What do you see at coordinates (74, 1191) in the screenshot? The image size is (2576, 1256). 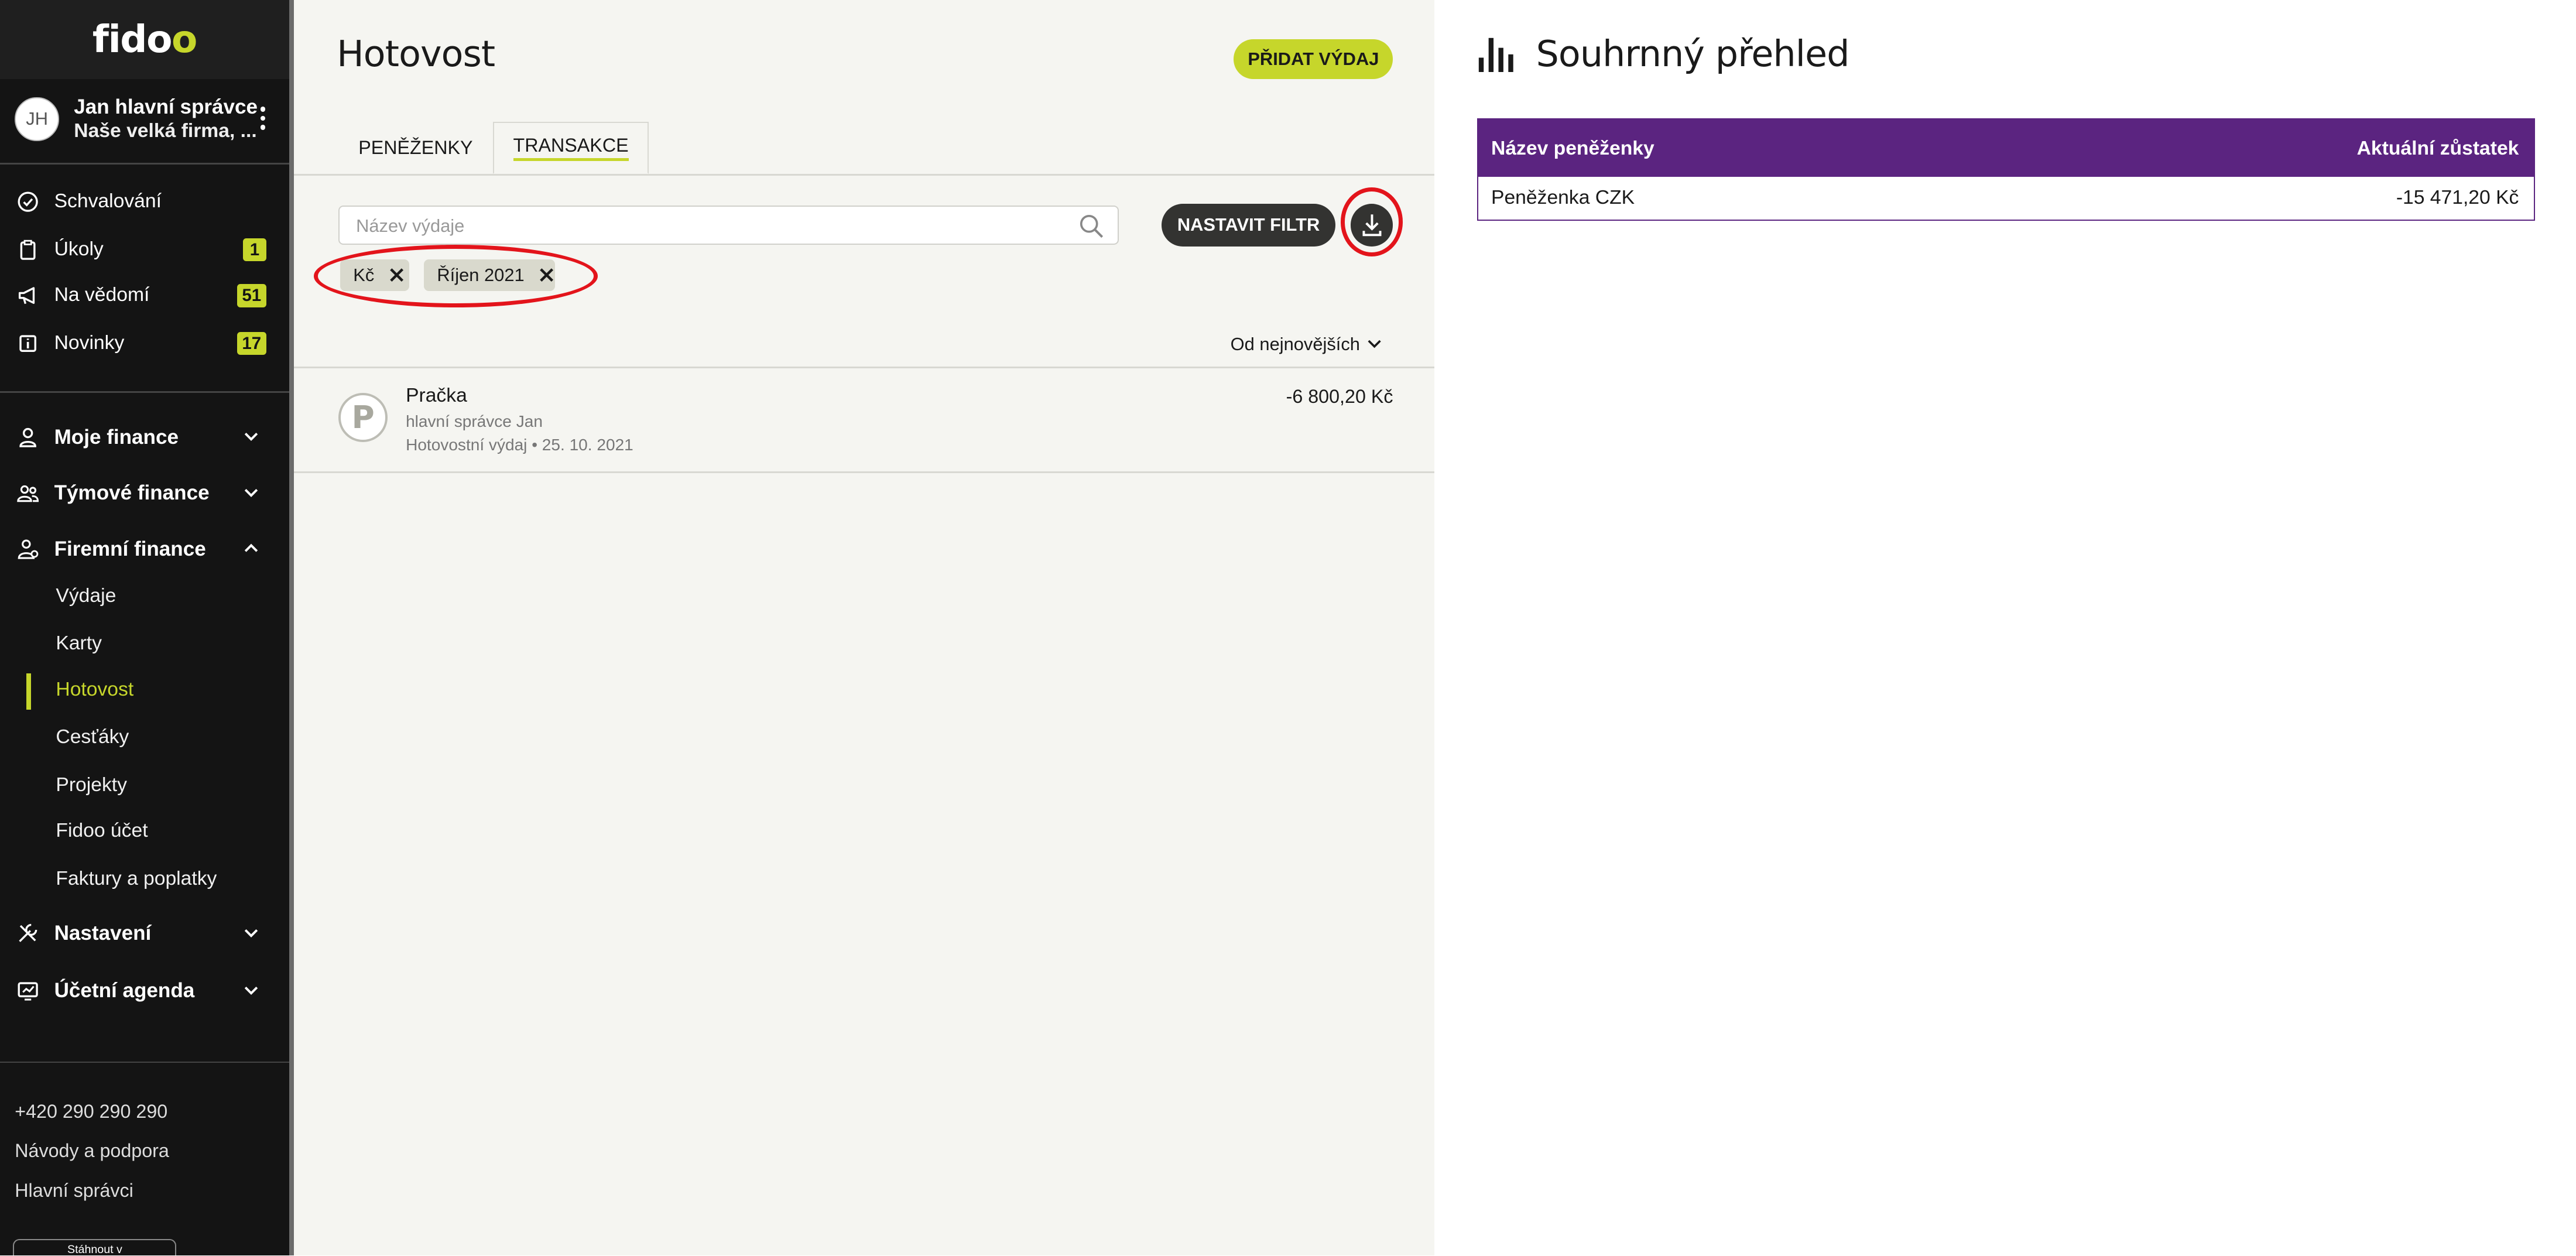 I see `admins-link: Hlavní správci` at bounding box center [74, 1191].